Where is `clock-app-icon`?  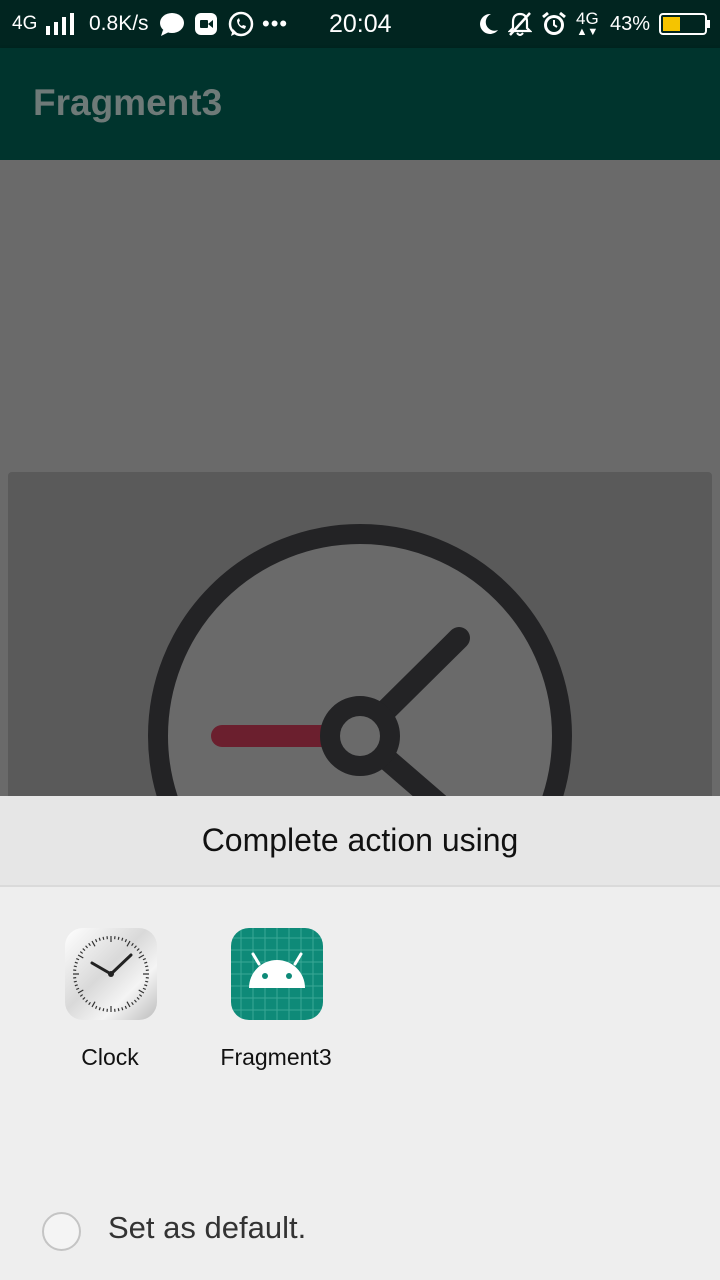 clock-app-icon is located at coordinates (111, 974).